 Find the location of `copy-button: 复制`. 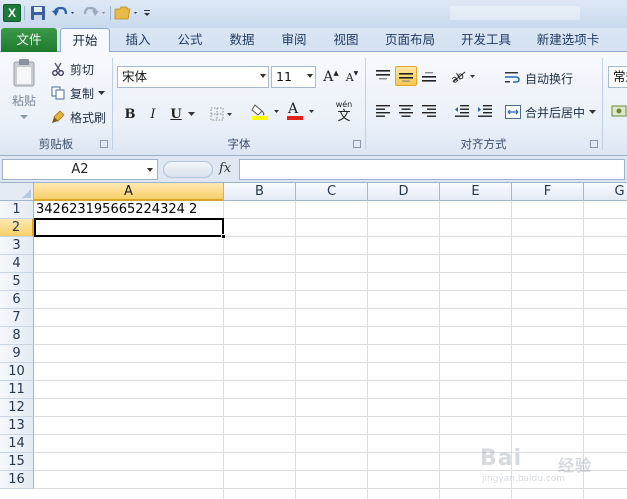

copy-button: 复制 is located at coordinates (78, 93).